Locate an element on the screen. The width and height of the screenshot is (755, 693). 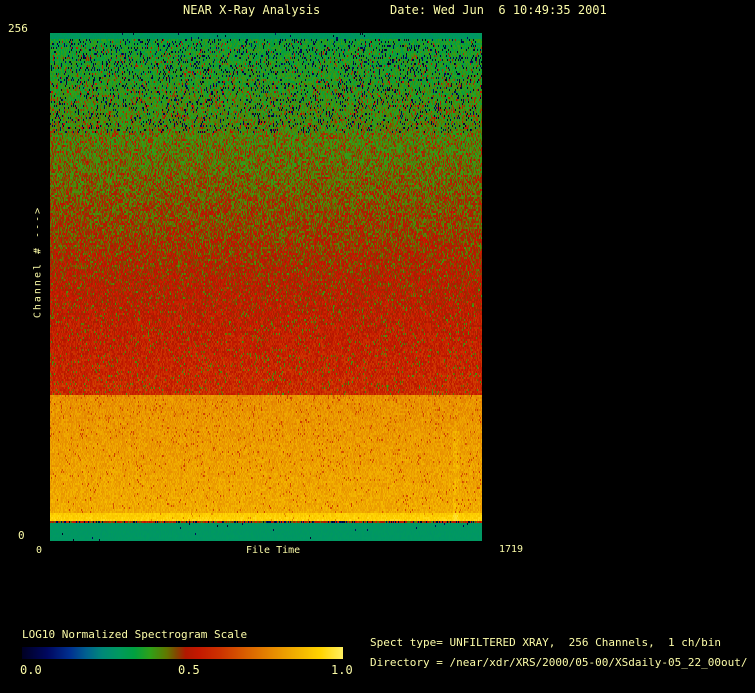
colorbar-min-label: 0.0 is located at coordinates (31, 670).